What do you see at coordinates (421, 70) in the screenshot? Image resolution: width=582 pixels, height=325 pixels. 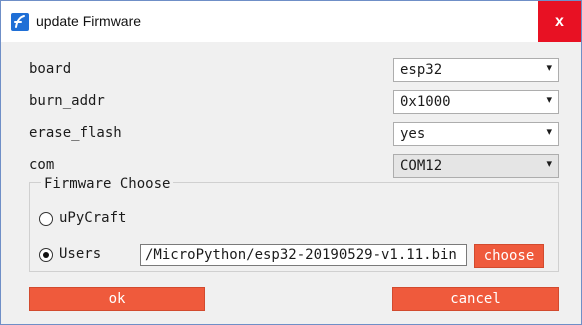 I see `board-value: esp32` at bounding box center [421, 70].